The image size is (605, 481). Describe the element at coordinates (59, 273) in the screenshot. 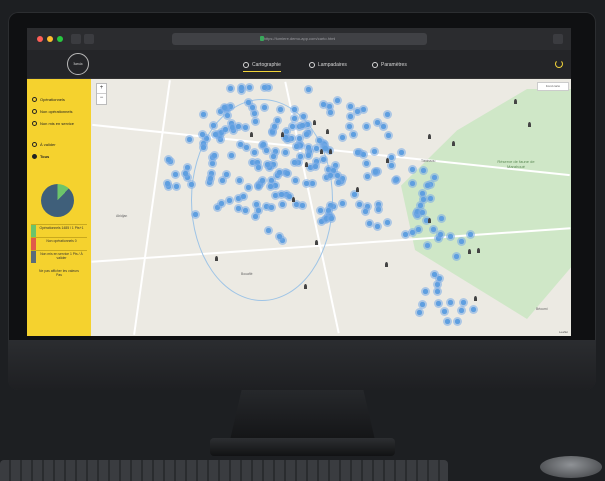

I see `sidebar-footer: Ne pas afficher les valeurs Pas` at that location.